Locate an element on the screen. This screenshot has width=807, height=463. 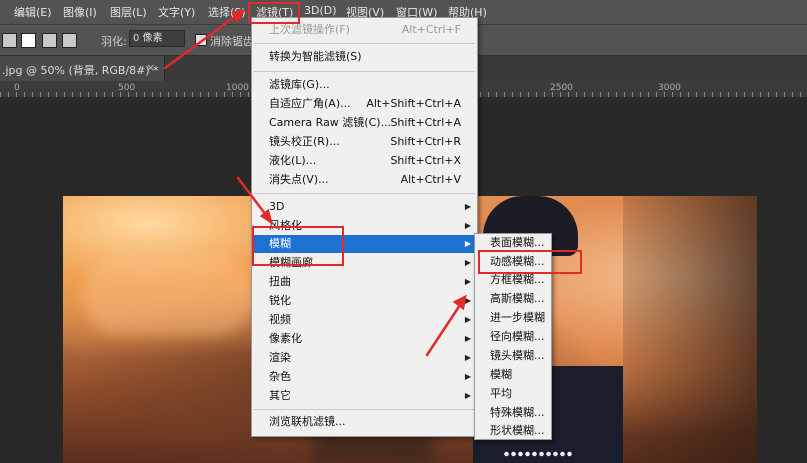
menu-item-lens-correction: 镜头校正(R)... Shift+Ctrl+R is located at coordinates (364, 142).